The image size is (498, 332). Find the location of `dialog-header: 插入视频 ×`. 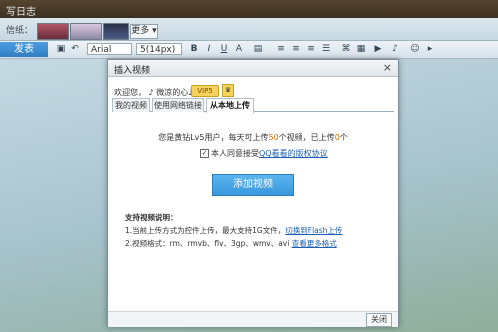

dialog-header: 插入视频 × is located at coordinates (253, 68).